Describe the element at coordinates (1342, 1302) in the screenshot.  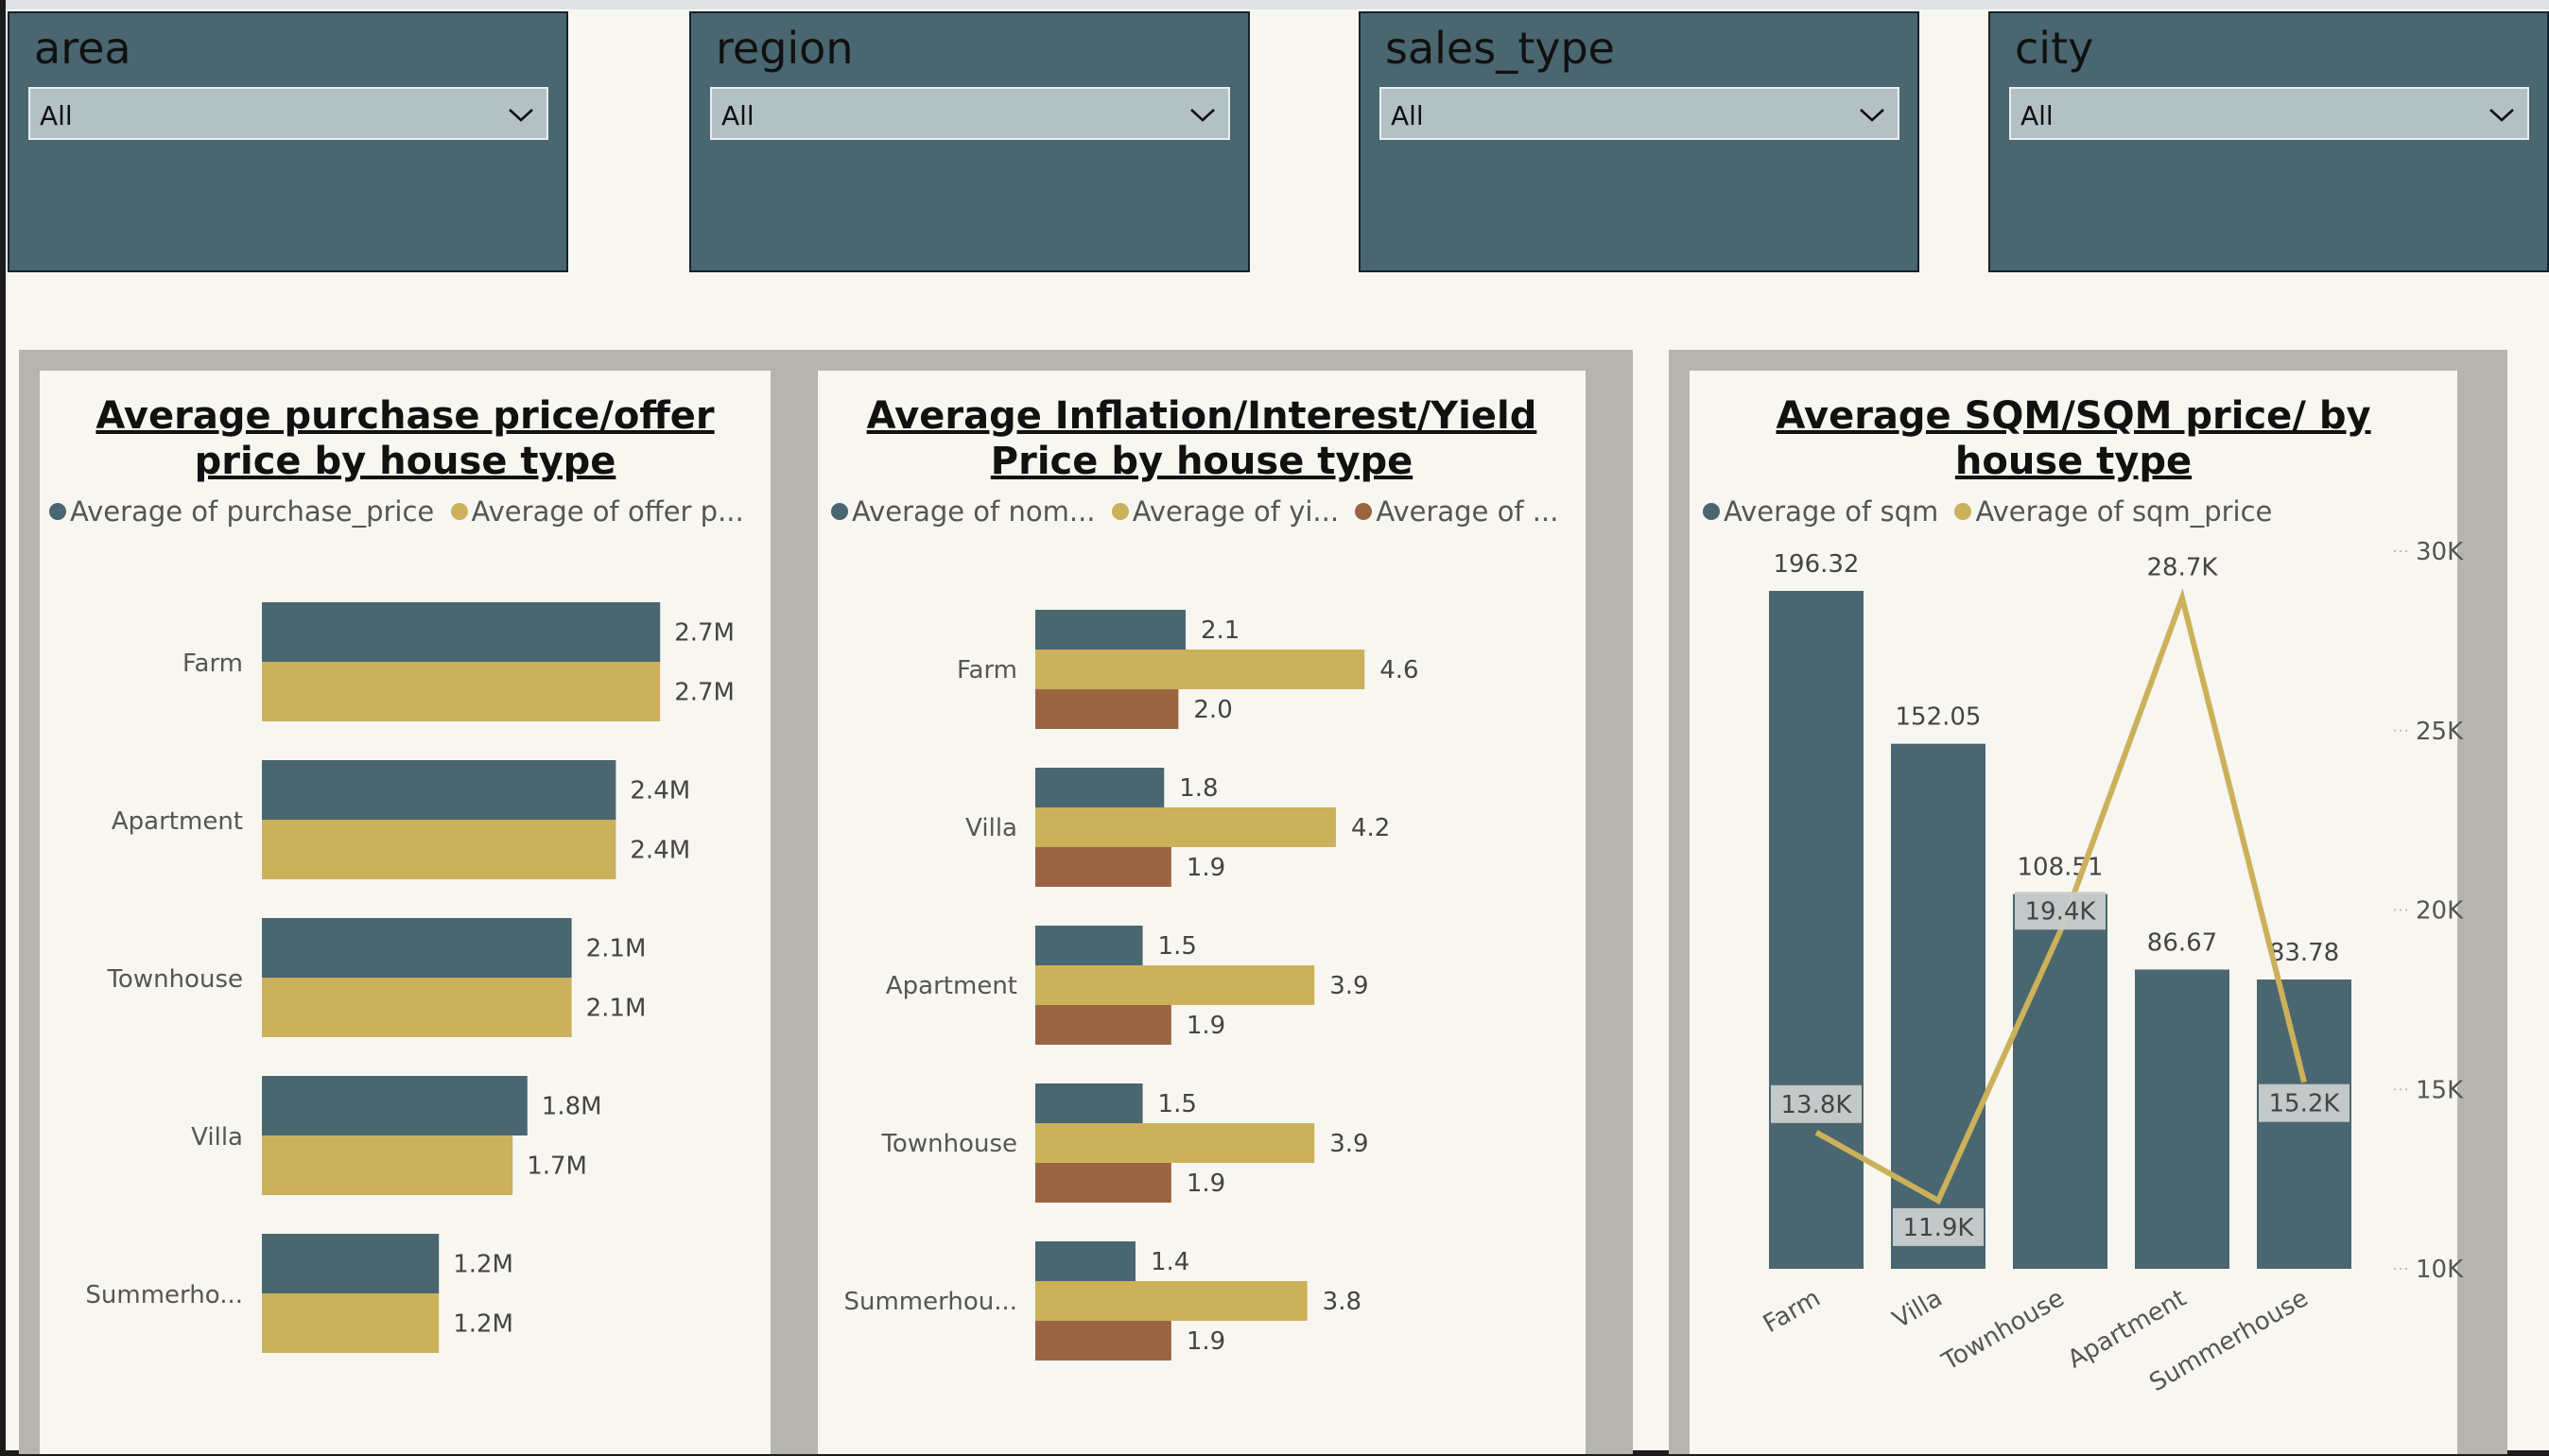
I see `data-label: 3.8` at that location.